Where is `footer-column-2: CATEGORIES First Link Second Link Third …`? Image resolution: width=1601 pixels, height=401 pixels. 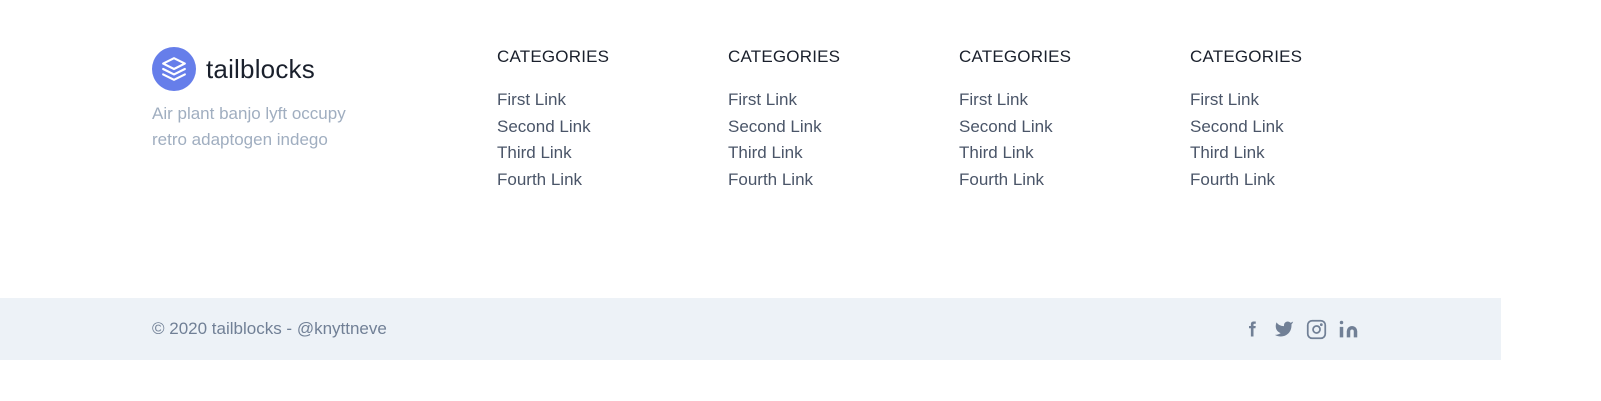
footer-column-2: CATEGORIES First Link Second Link Third … is located at coordinates (828, 119).